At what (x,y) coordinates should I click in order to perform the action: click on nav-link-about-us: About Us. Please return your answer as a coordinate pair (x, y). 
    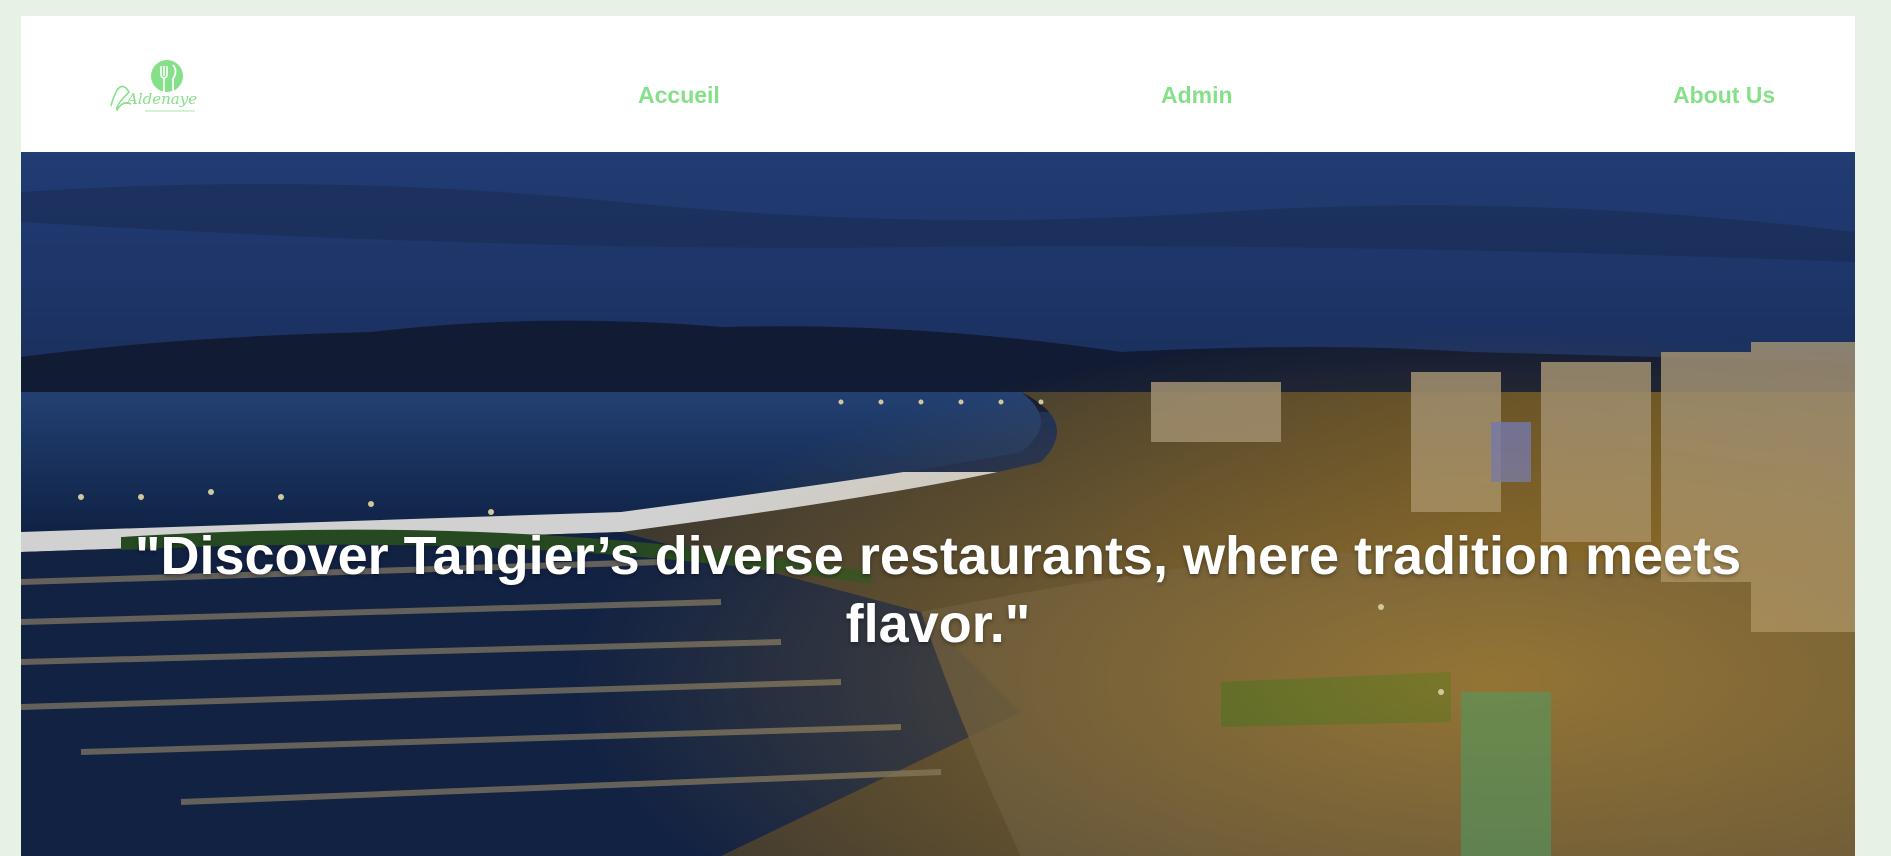
    Looking at the image, I should click on (1724, 95).